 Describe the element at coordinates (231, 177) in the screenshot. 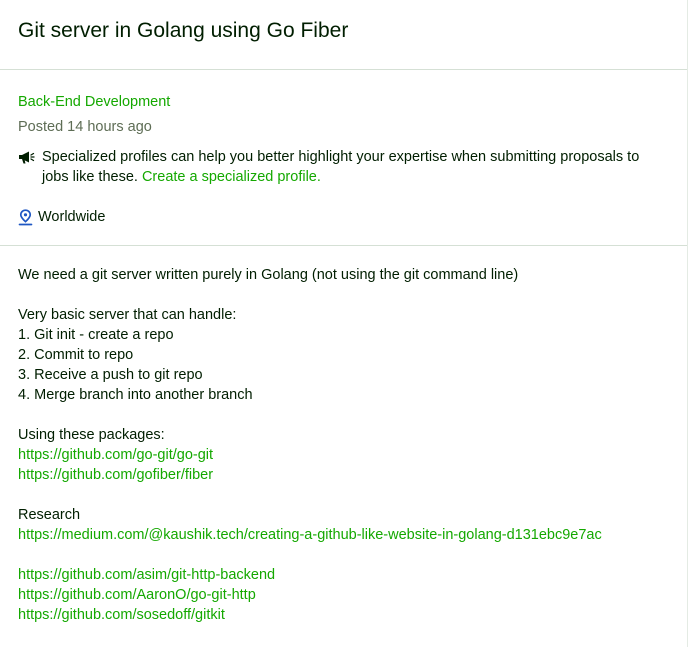

I see `create-specialized-profile-link: Create a specialized profile.` at that location.